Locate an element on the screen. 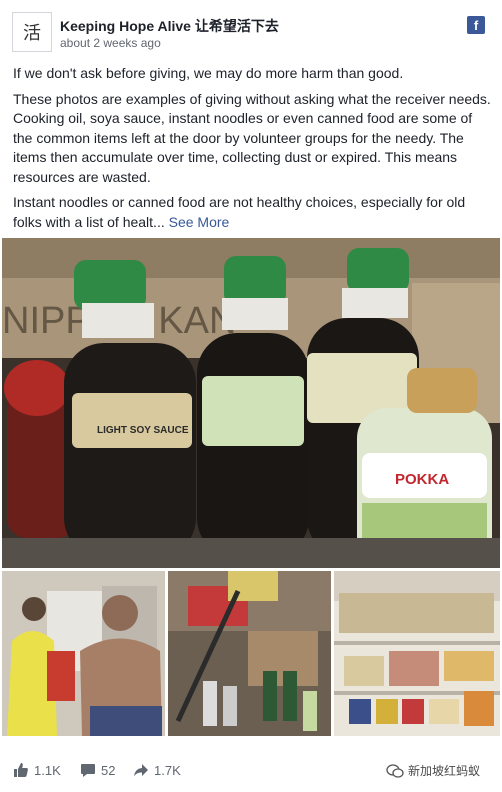 The height and width of the screenshot is (792, 502). watermark: 新加坡红蚂蚁 is located at coordinates (433, 770).